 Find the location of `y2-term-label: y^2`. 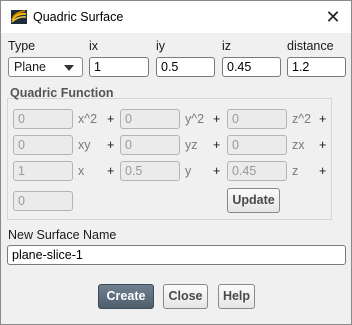

y2-term-label: y^2 is located at coordinates (195, 119).